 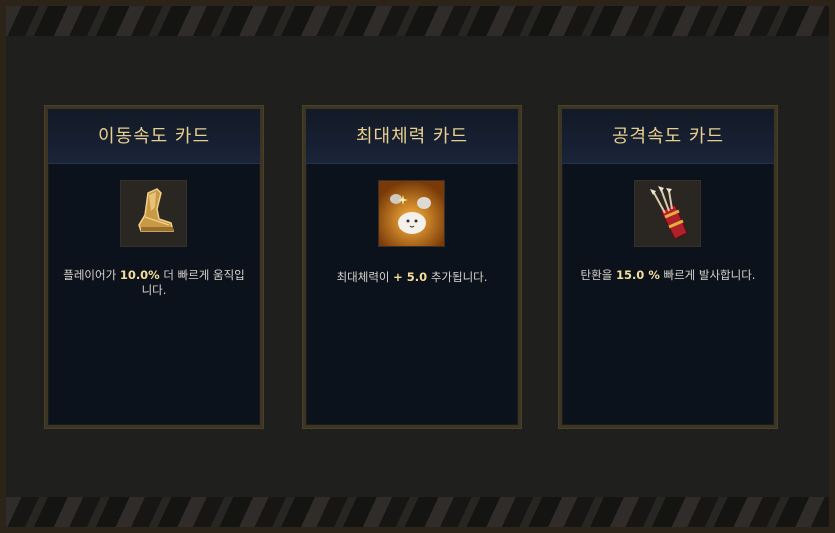 I want to click on top-decorative-band, so click(x=417, y=21).